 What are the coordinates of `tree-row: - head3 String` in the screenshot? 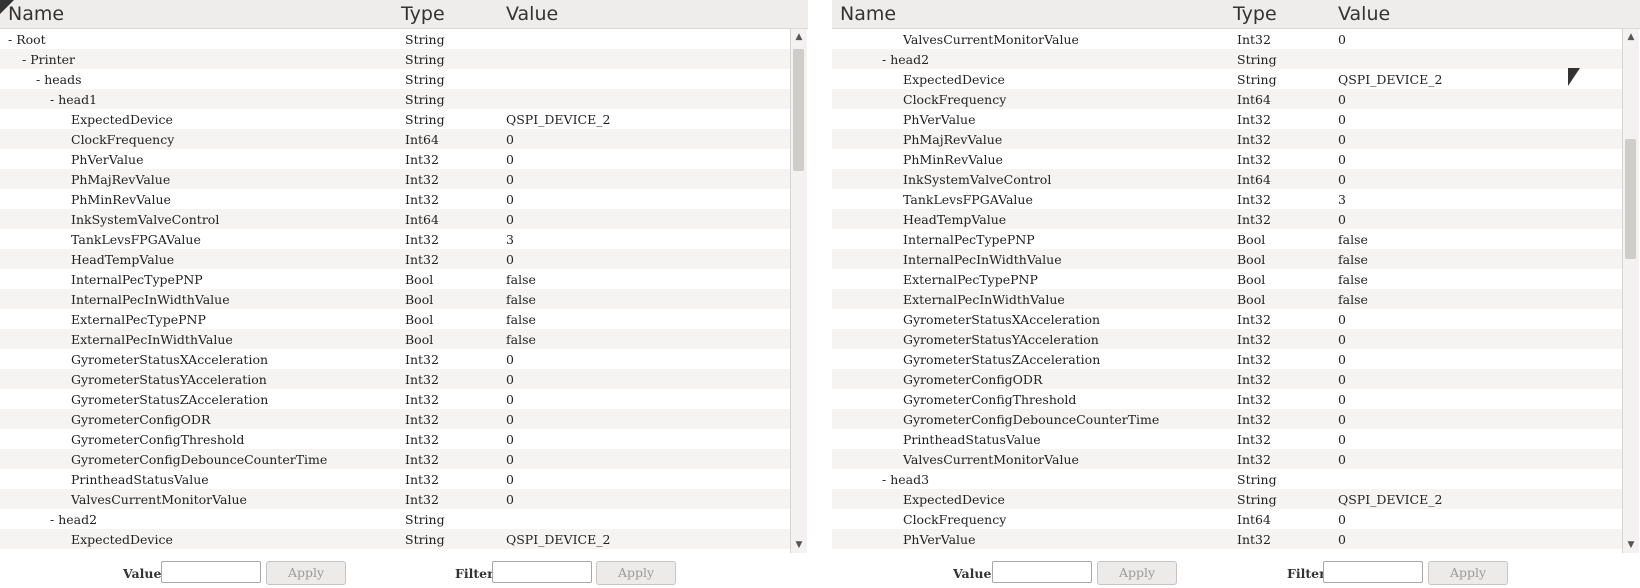 It's located at (1227, 479).